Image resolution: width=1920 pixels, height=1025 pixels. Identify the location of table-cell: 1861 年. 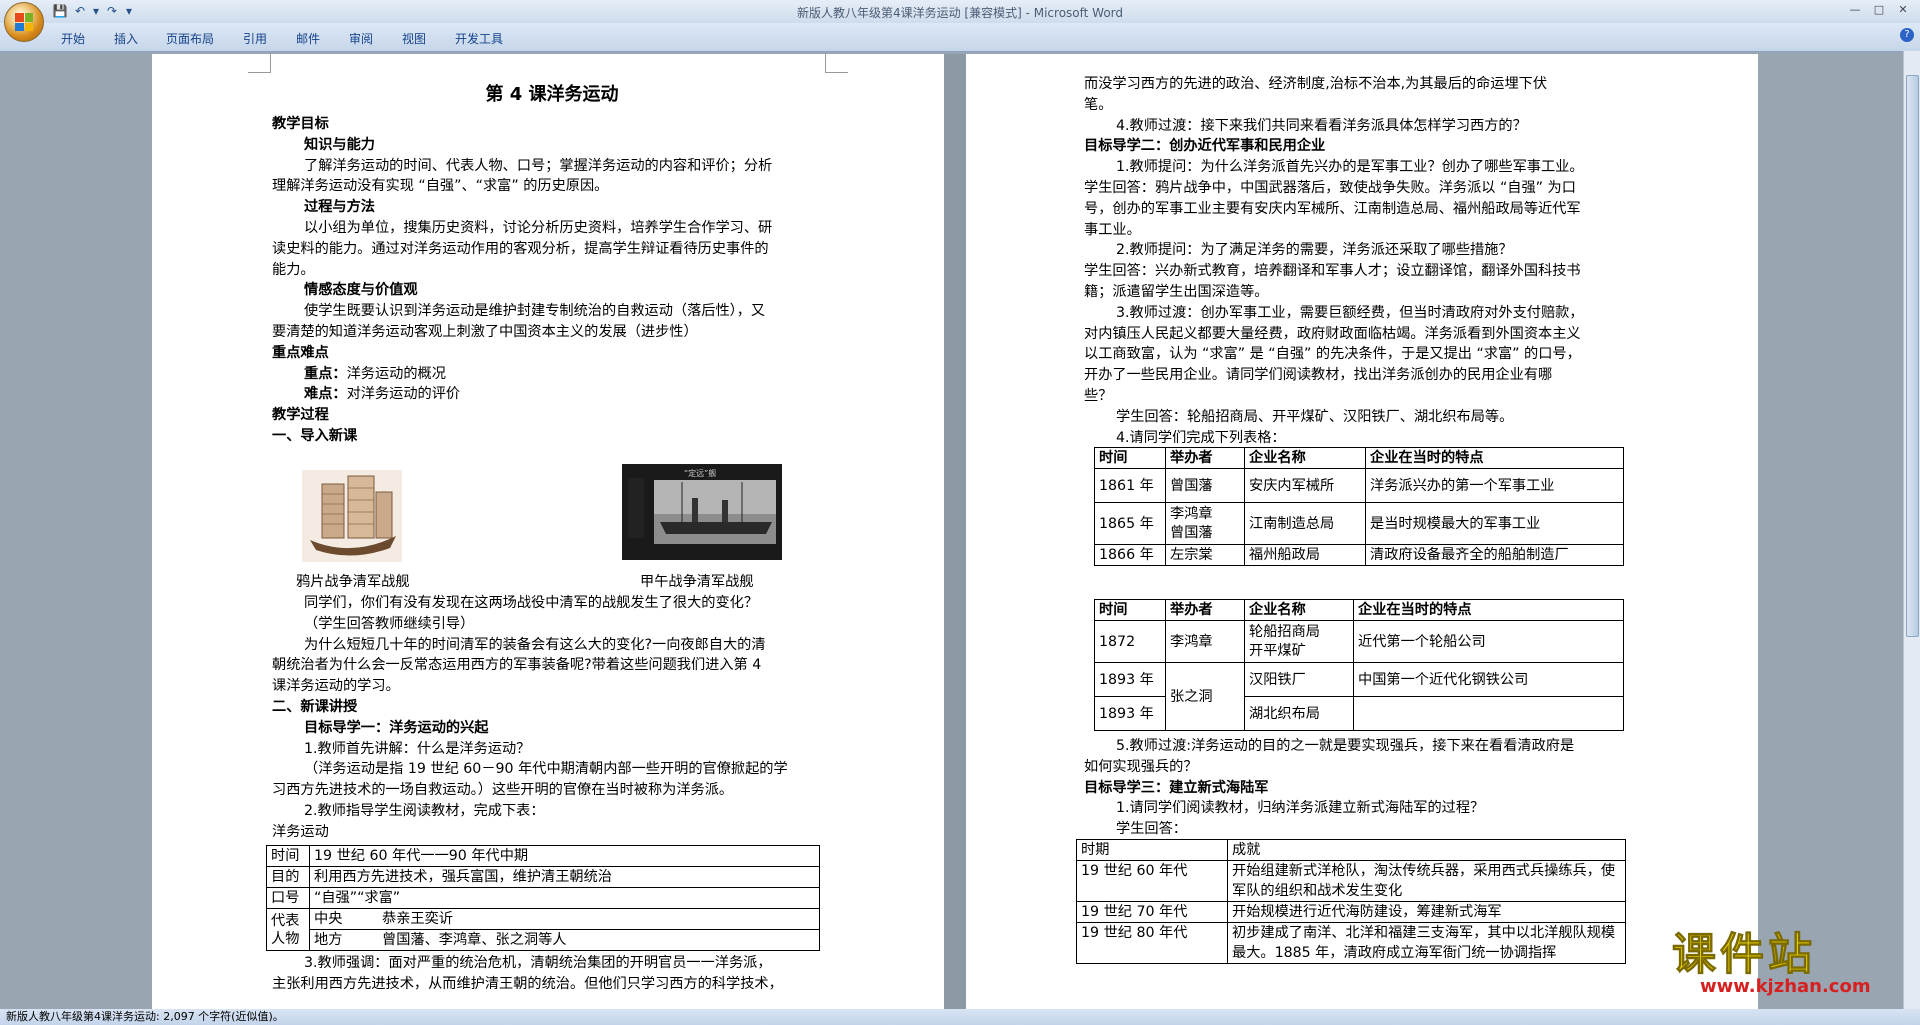
(1130, 485).